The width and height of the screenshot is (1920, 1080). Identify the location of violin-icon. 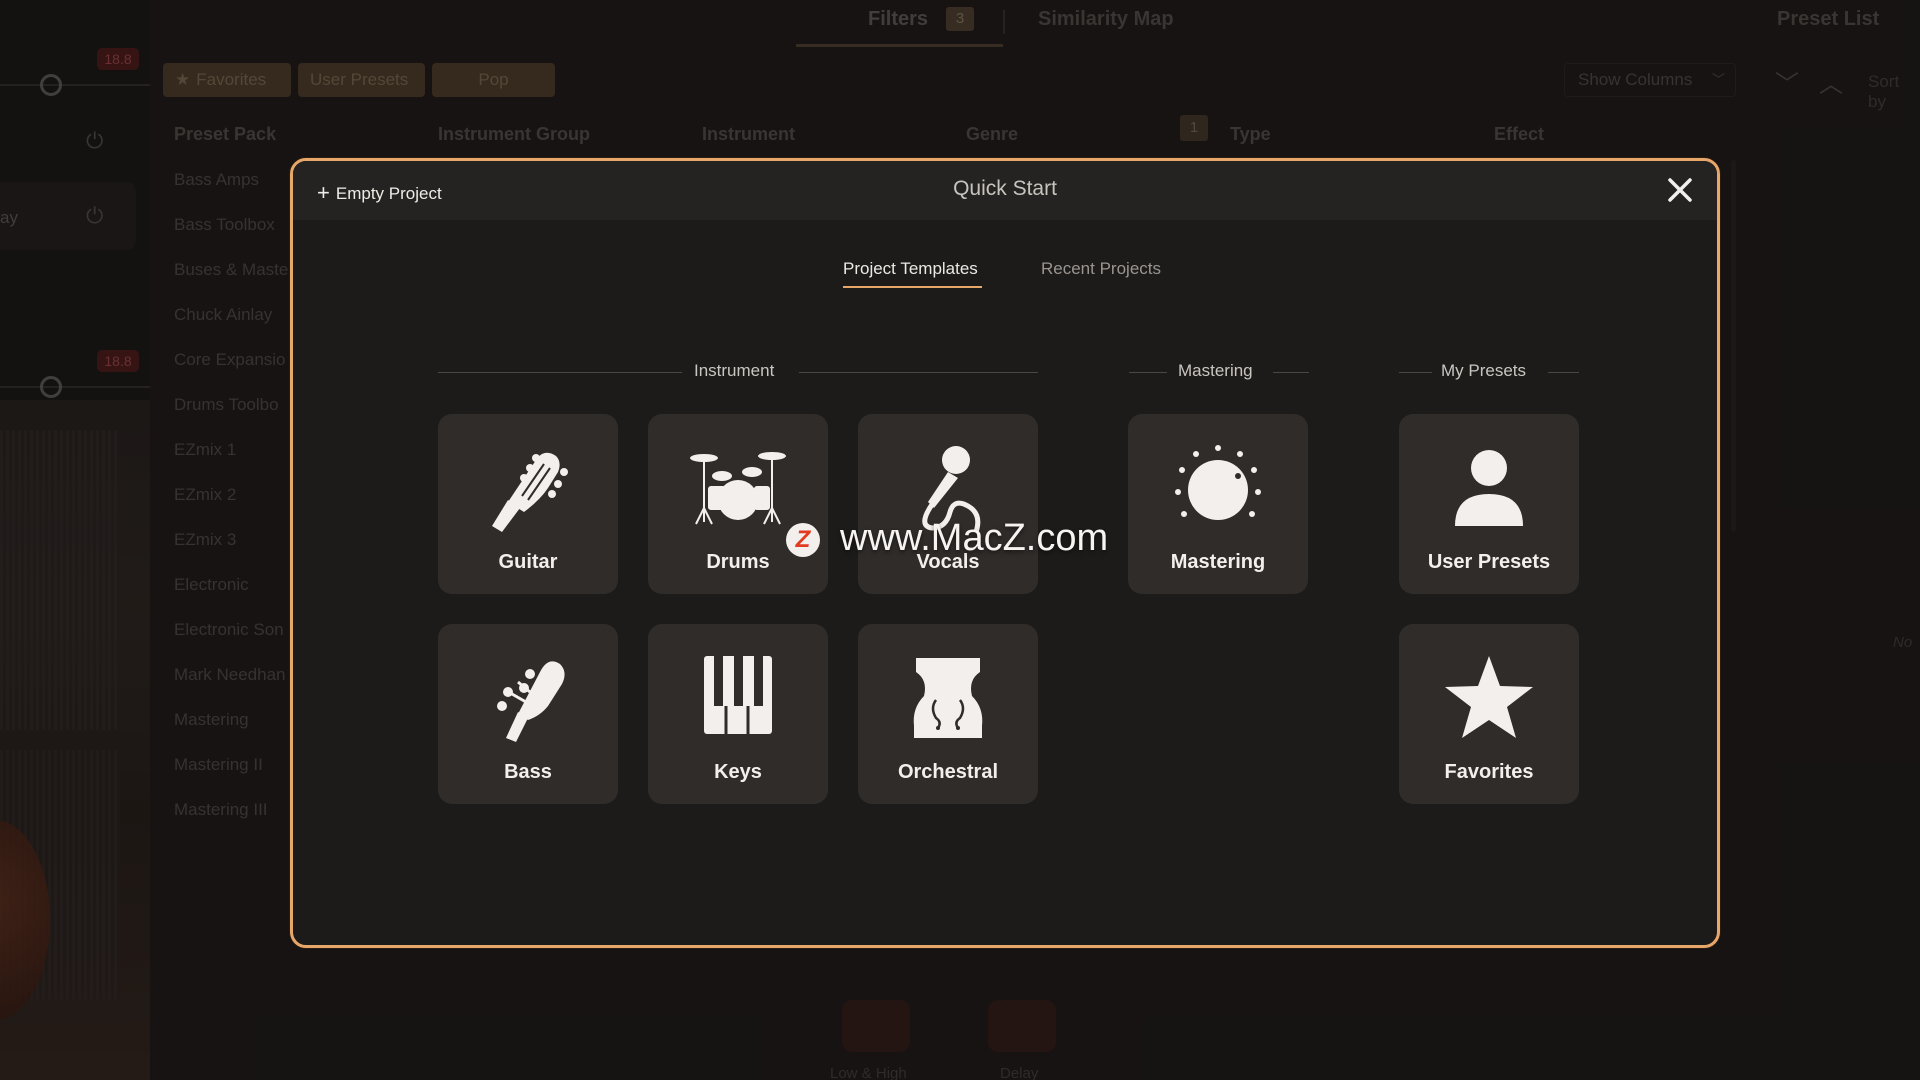
(948, 698).